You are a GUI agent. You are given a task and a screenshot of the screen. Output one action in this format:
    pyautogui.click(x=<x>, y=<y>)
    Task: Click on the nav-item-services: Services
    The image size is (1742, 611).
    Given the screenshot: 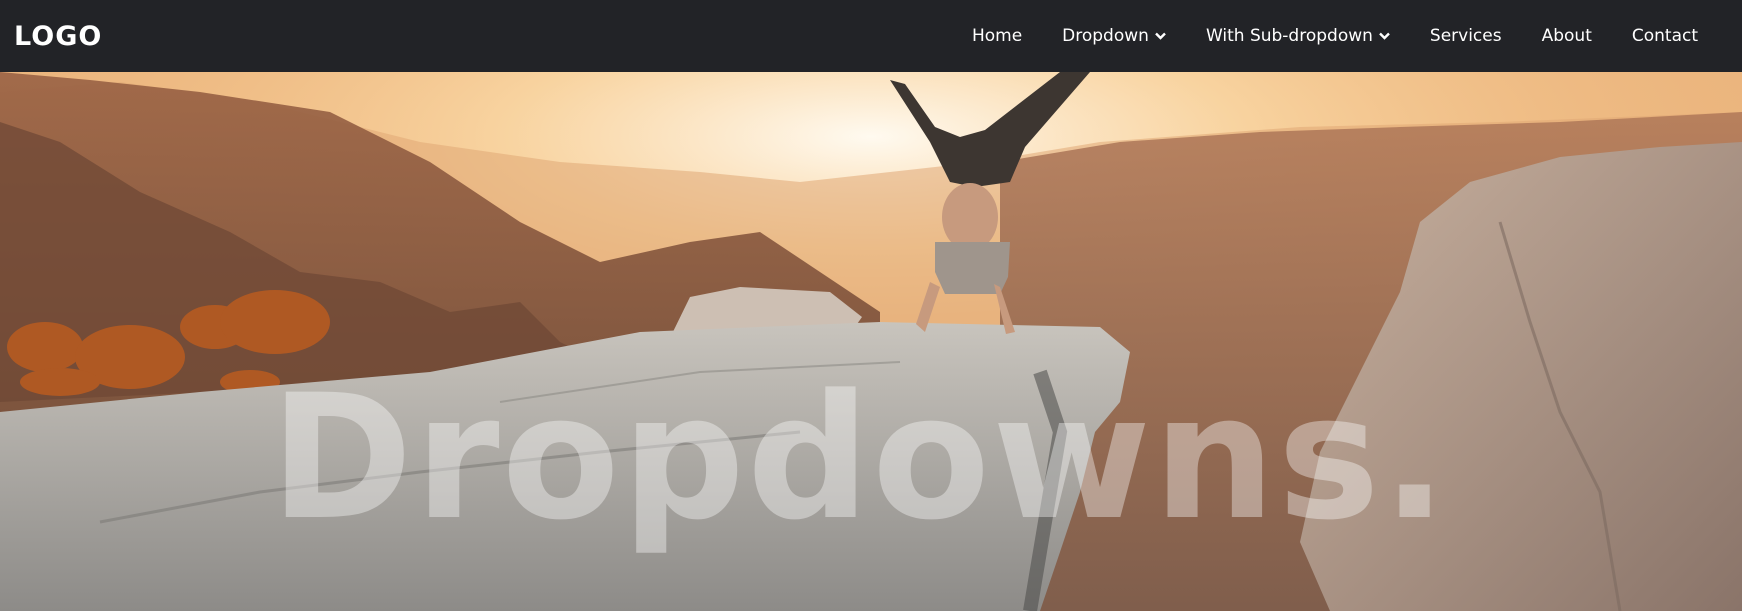 What is the action you would take?
    pyautogui.click(x=1466, y=36)
    